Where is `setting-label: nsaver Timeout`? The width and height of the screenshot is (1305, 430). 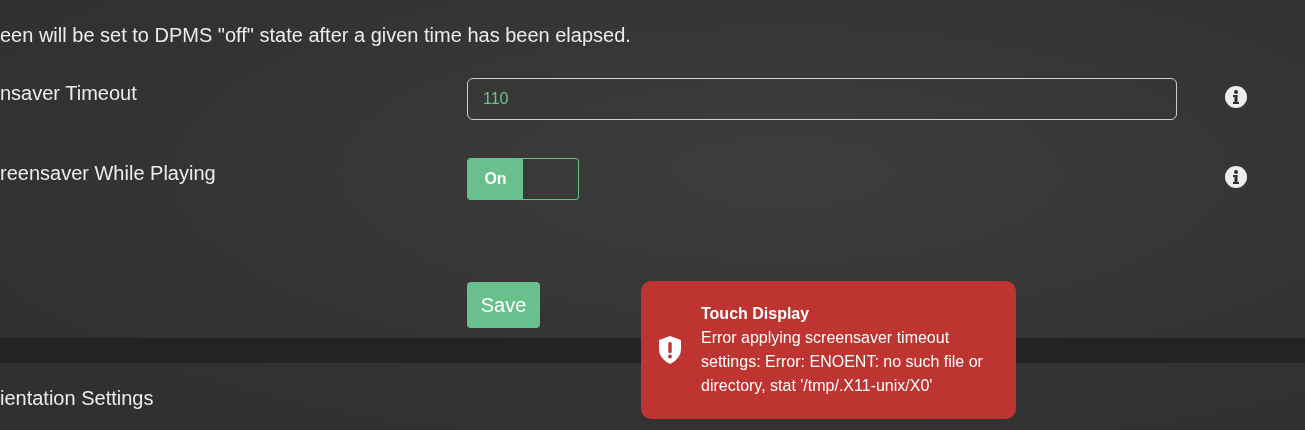
setting-label: nsaver Timeout is located at coordinates (69, 93).